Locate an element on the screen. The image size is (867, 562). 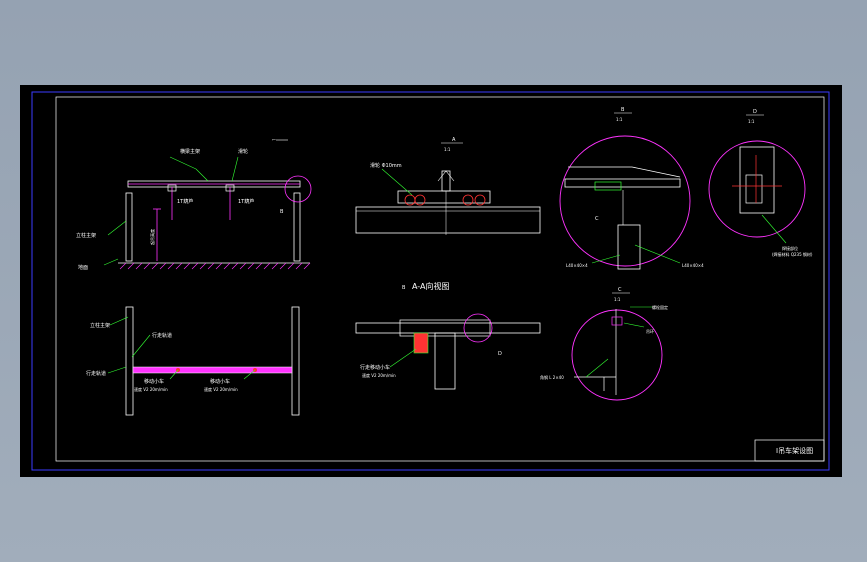
plan-label-trolley-l-spec: 速度 V2 20m/min is located at coordinates (151, 389).